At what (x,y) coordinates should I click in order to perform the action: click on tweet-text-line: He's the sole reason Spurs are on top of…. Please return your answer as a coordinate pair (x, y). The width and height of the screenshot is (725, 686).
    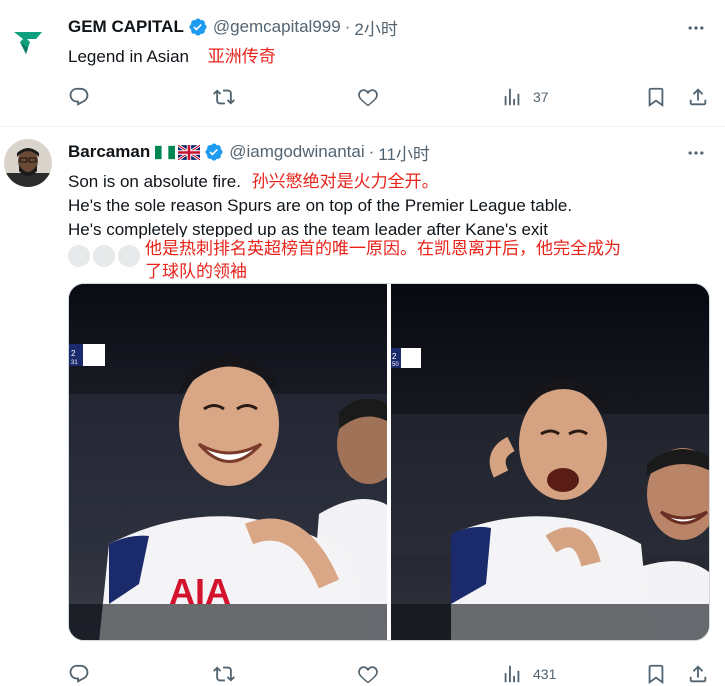
    Looking at the image, I should click on (320, 205).